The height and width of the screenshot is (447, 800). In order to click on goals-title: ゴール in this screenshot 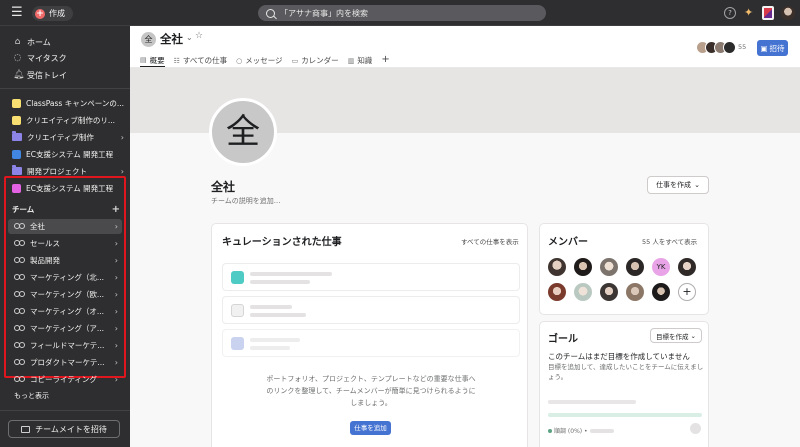, I will do `click(563, 339)`.